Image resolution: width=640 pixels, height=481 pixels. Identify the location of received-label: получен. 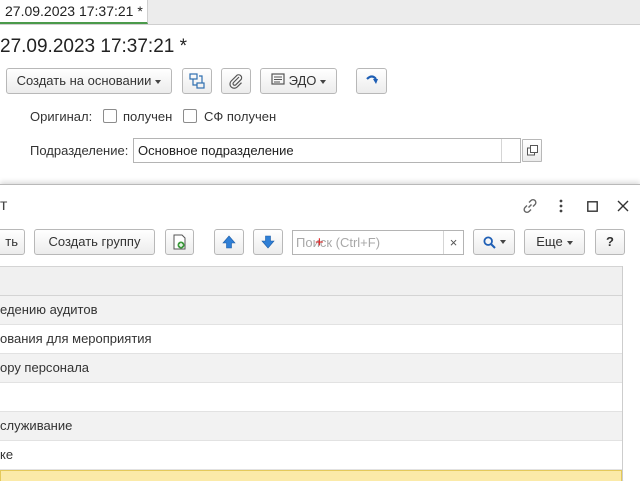
(148, 116).